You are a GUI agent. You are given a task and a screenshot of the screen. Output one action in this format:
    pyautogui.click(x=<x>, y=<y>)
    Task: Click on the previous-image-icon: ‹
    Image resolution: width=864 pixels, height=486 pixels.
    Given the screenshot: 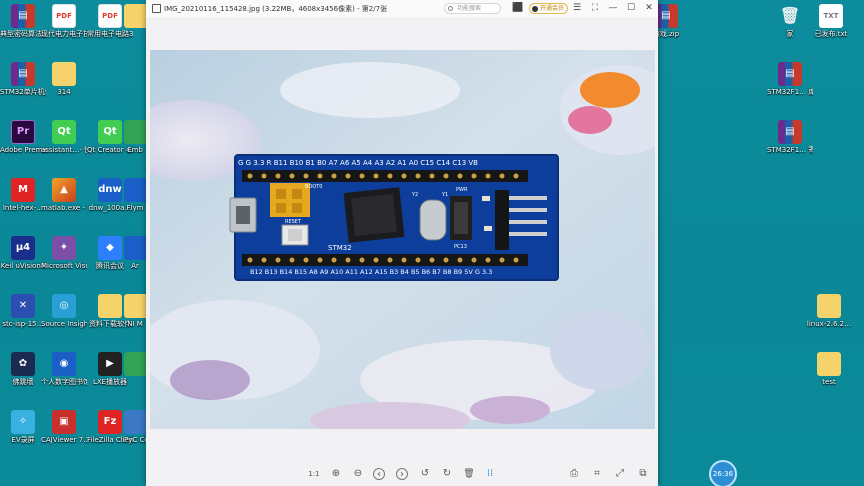 What is the action you would take?
    pyautogui.click(x=379, y=474)
    